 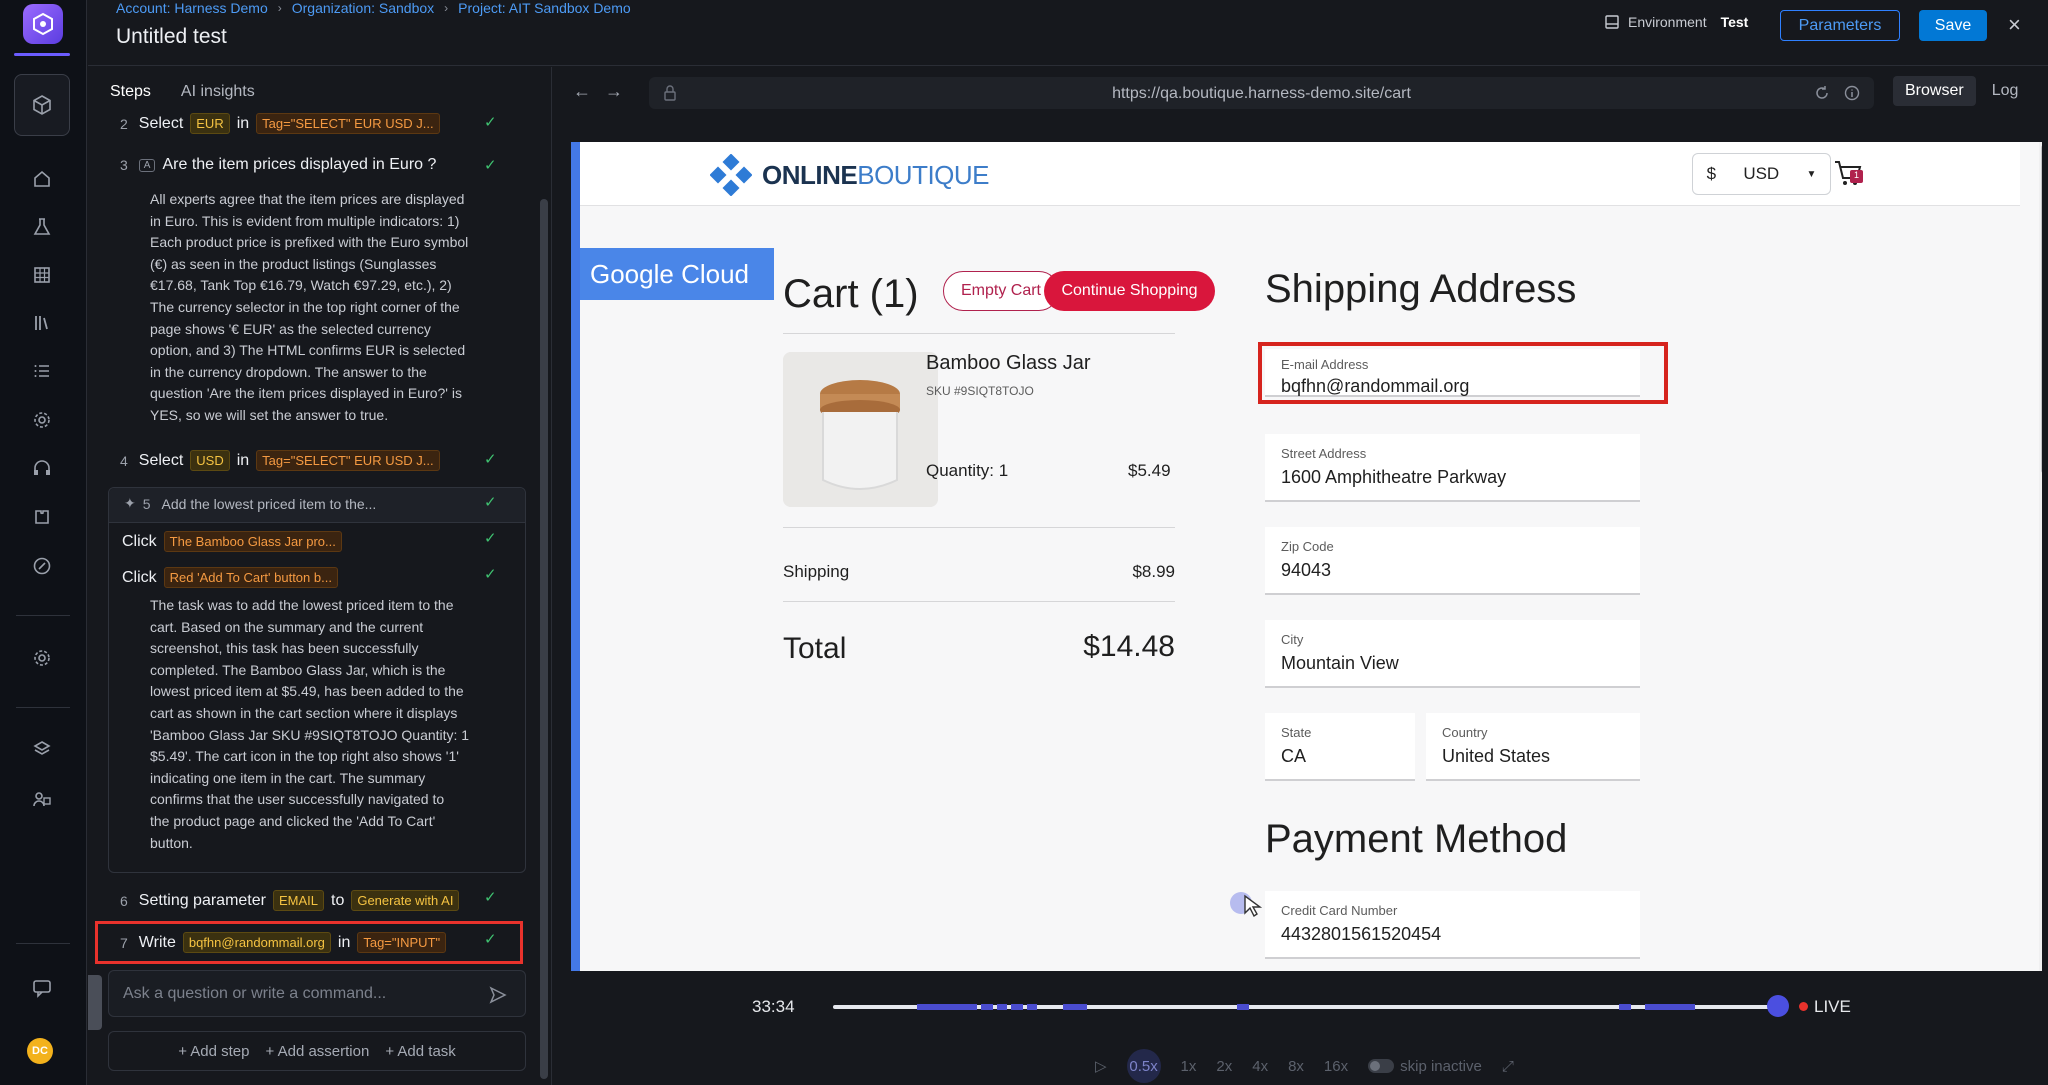 What do you see at coordinates (147, 165) in the screenshot?
I see `assertion-icon: A` at bounding box center [147, 165].